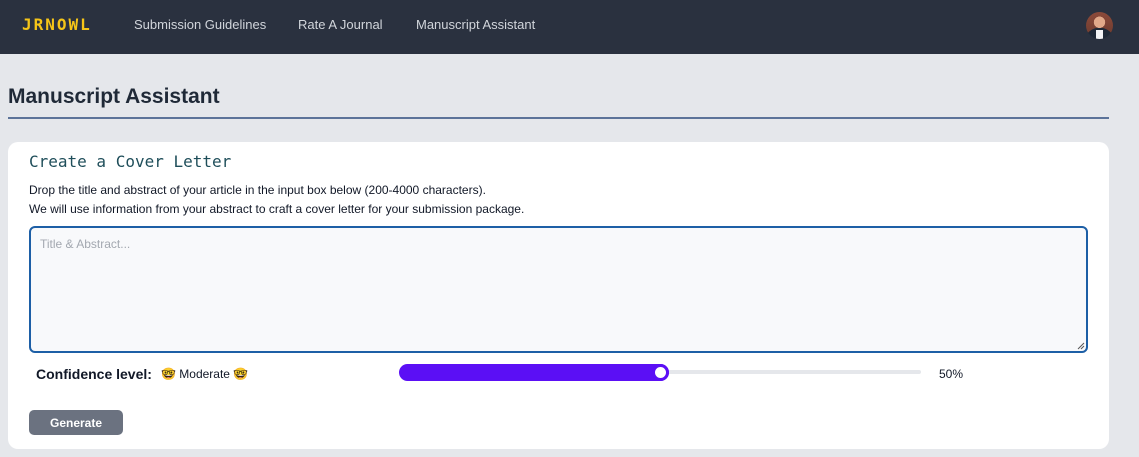 The height and width of the screenshot is (457, 1139). I want to click on generate-button: Generate, so click(76, 422).